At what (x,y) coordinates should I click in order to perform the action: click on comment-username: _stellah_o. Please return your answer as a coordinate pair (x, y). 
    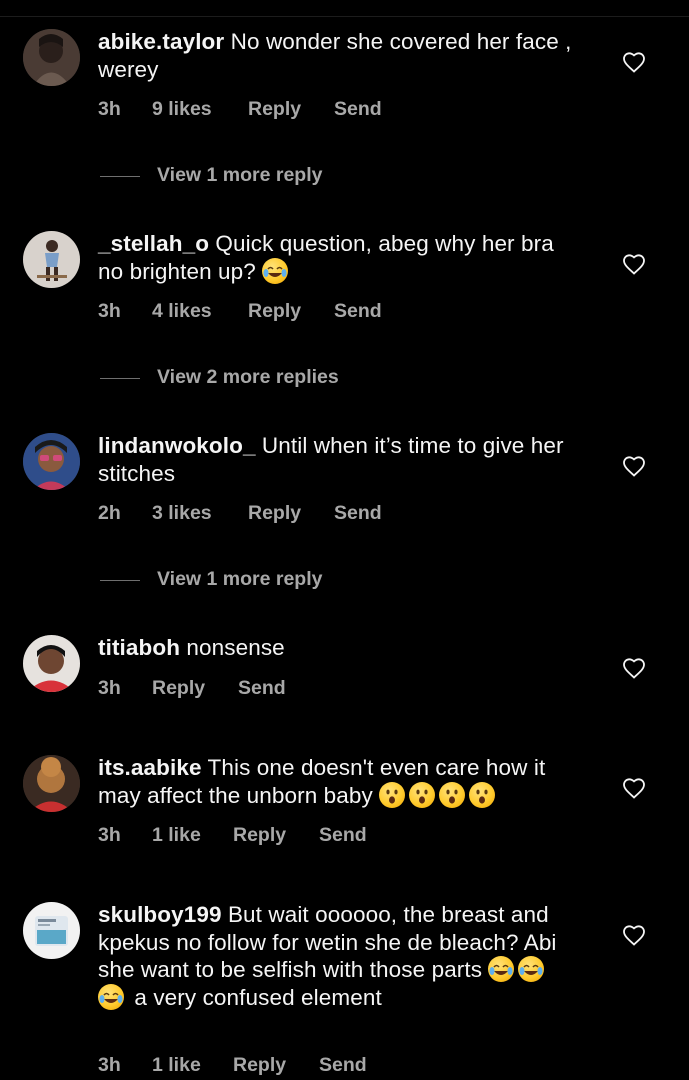
    Looking at the image, I should click on (153, 243).